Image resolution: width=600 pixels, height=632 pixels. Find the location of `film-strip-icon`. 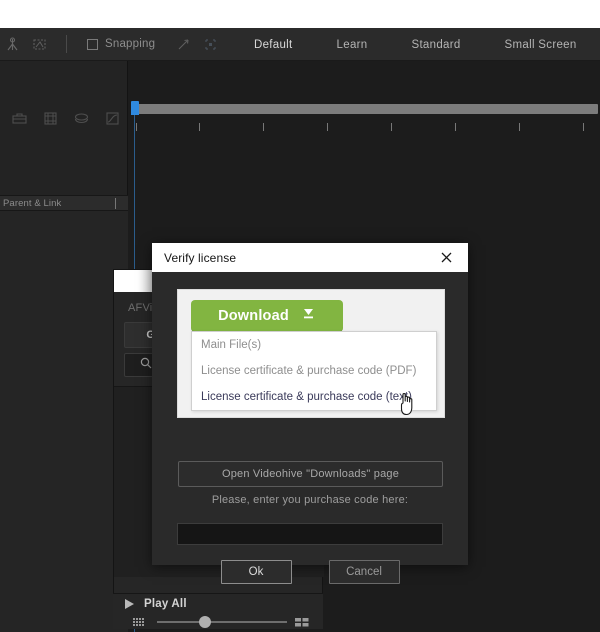

film-strip-icon is located at coordinates (50, 118).